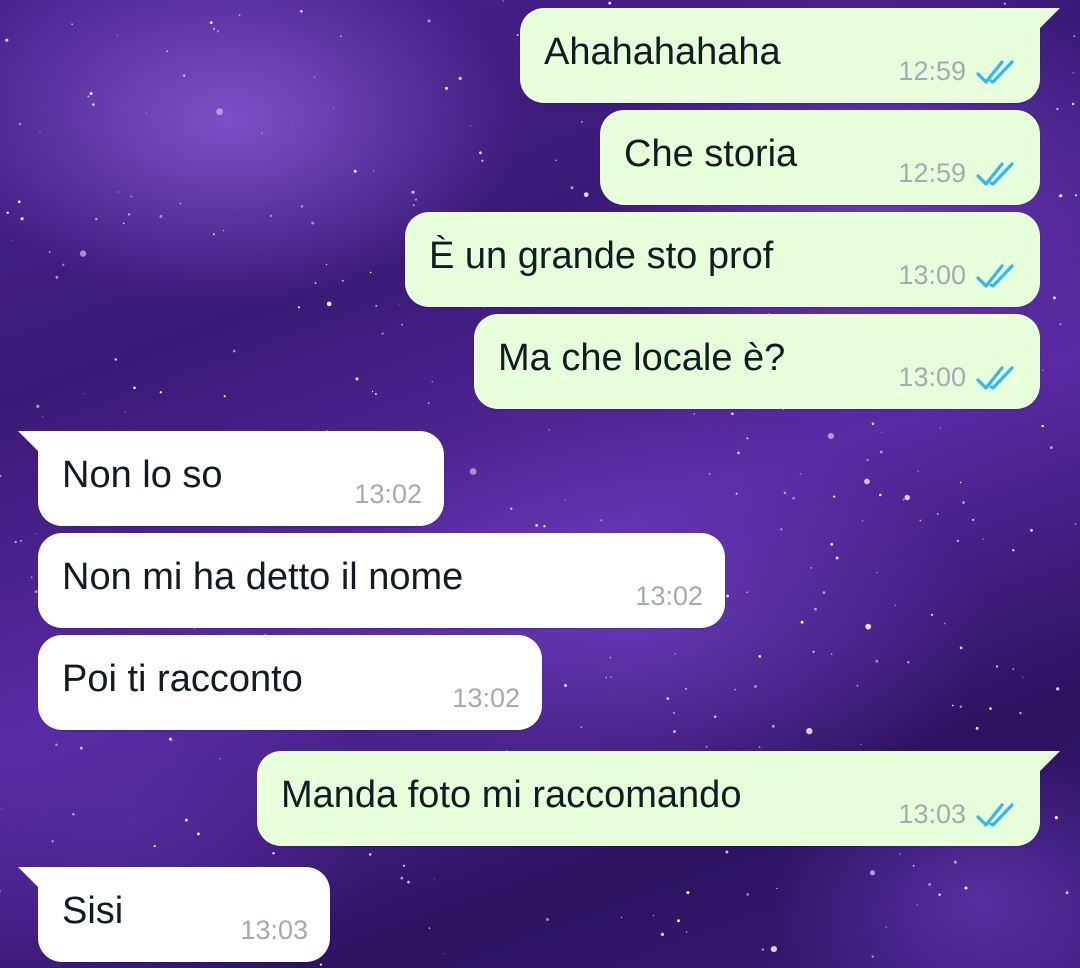 Image resolution: width=1080 pixels, height=968 pixels. I want to click on message-text: Manda foto mi raccomando, so click(511, 795).